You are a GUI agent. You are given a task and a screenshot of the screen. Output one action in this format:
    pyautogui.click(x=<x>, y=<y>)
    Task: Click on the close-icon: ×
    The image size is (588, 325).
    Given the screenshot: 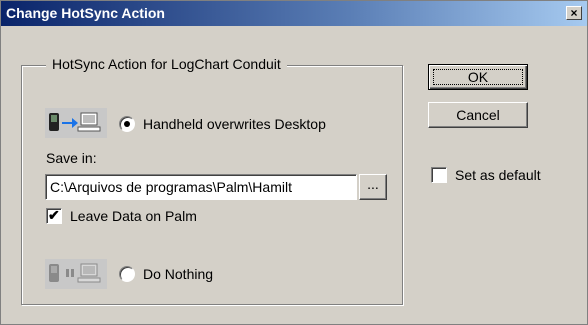 What is the action you would take?
    pyautogui.click(x=574, y=13)
    